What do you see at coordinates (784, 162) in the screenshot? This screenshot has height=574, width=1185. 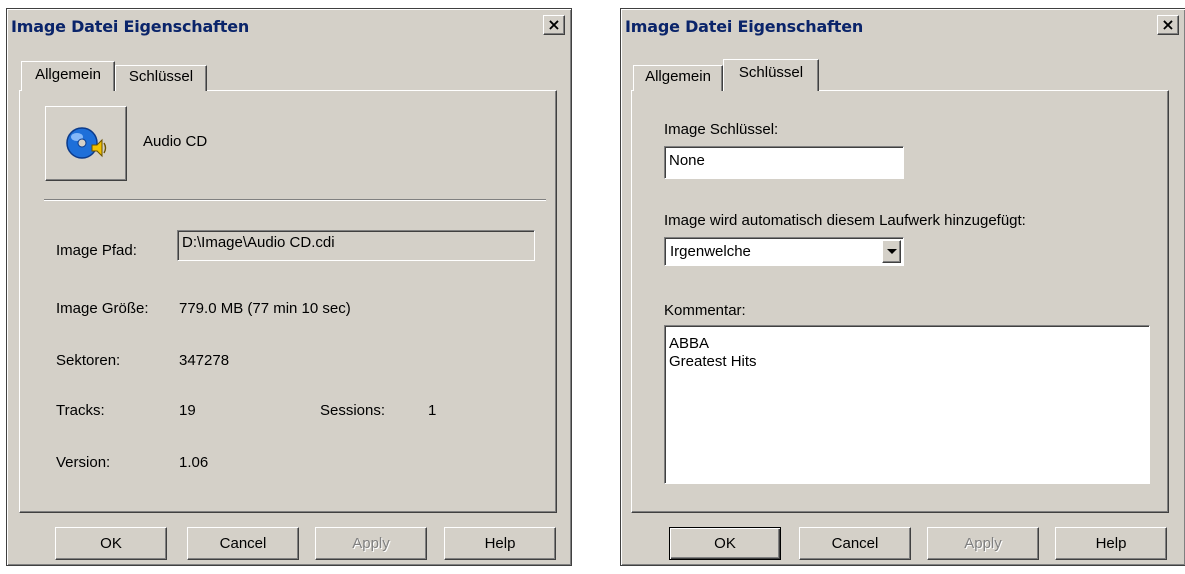 I see `key-input: None` at bounding box center [784, 162].